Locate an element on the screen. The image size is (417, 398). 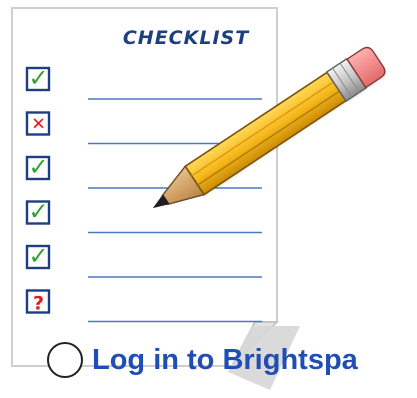
cross-icon: ✕ is located at coordinates (38, 125).